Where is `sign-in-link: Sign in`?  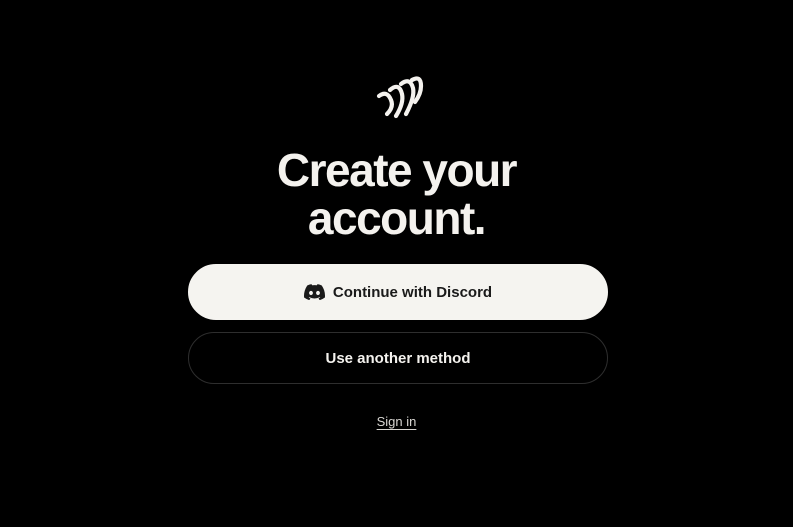 sign-in-link: Sign in is located at coordinates (397, 421).